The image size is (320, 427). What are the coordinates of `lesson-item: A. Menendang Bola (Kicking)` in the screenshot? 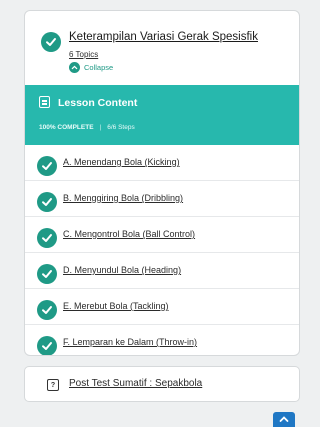 It's located at (162, 163).